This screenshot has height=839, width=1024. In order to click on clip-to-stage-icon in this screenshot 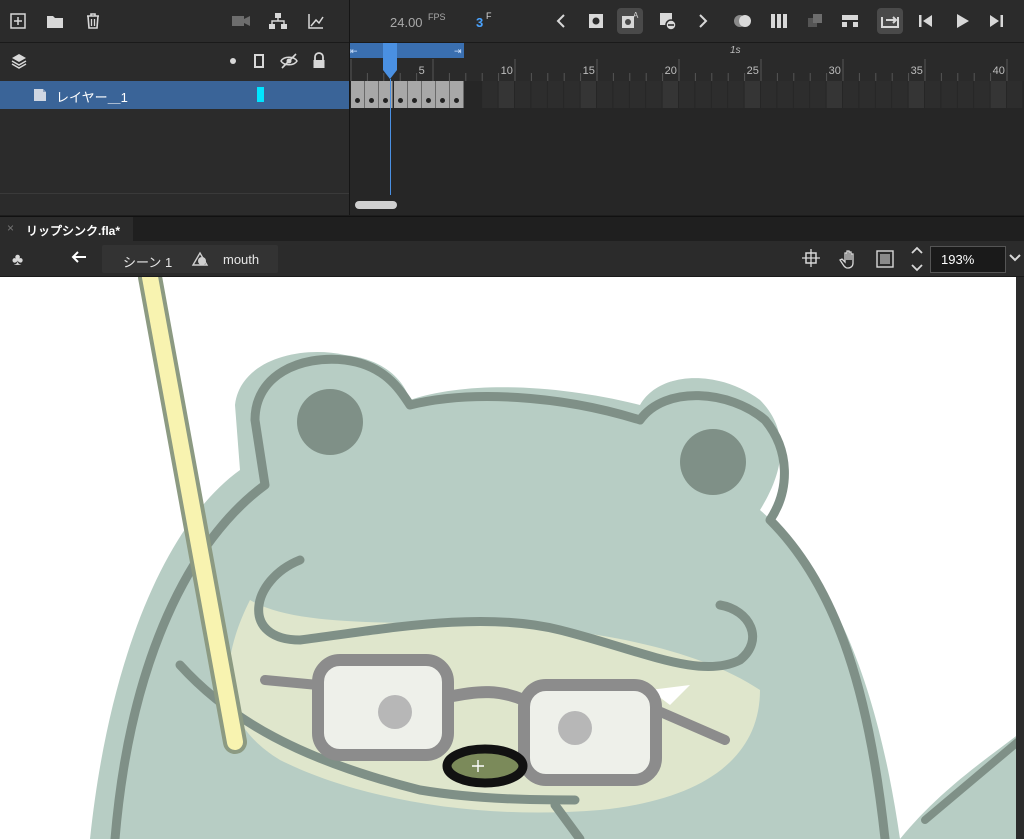, I will do `click(885, 259)`.